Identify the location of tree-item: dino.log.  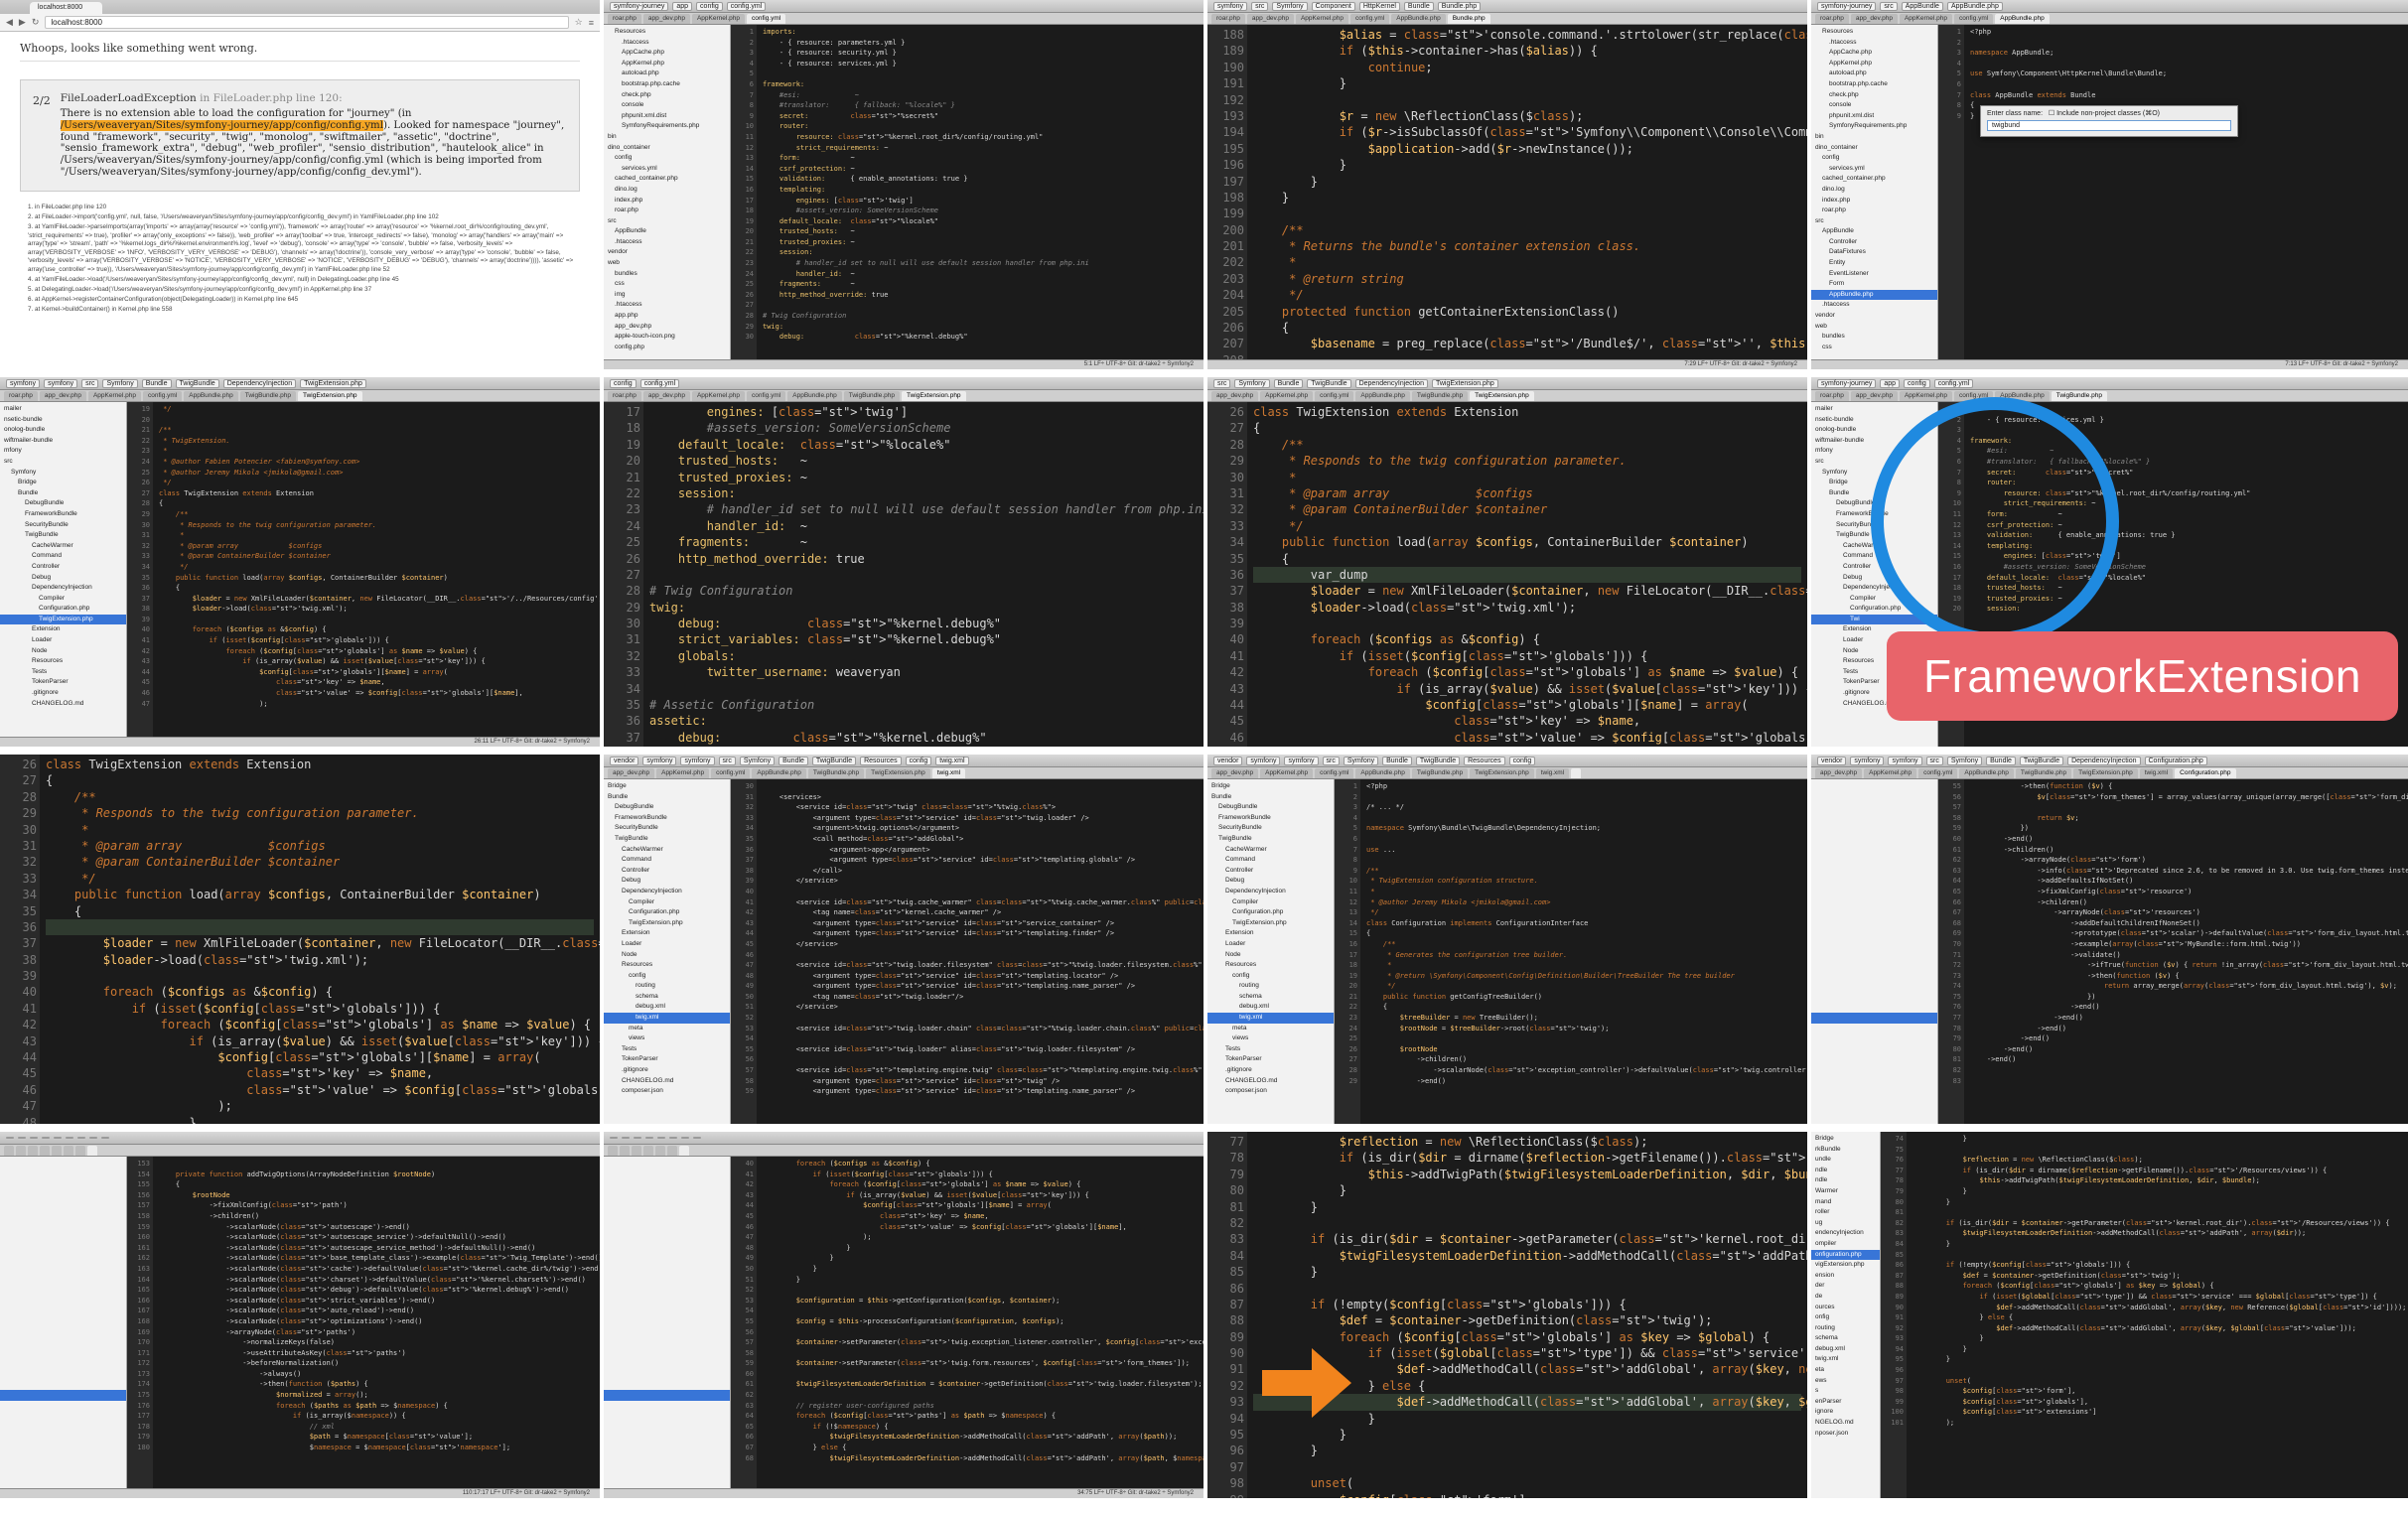
(667, 190).